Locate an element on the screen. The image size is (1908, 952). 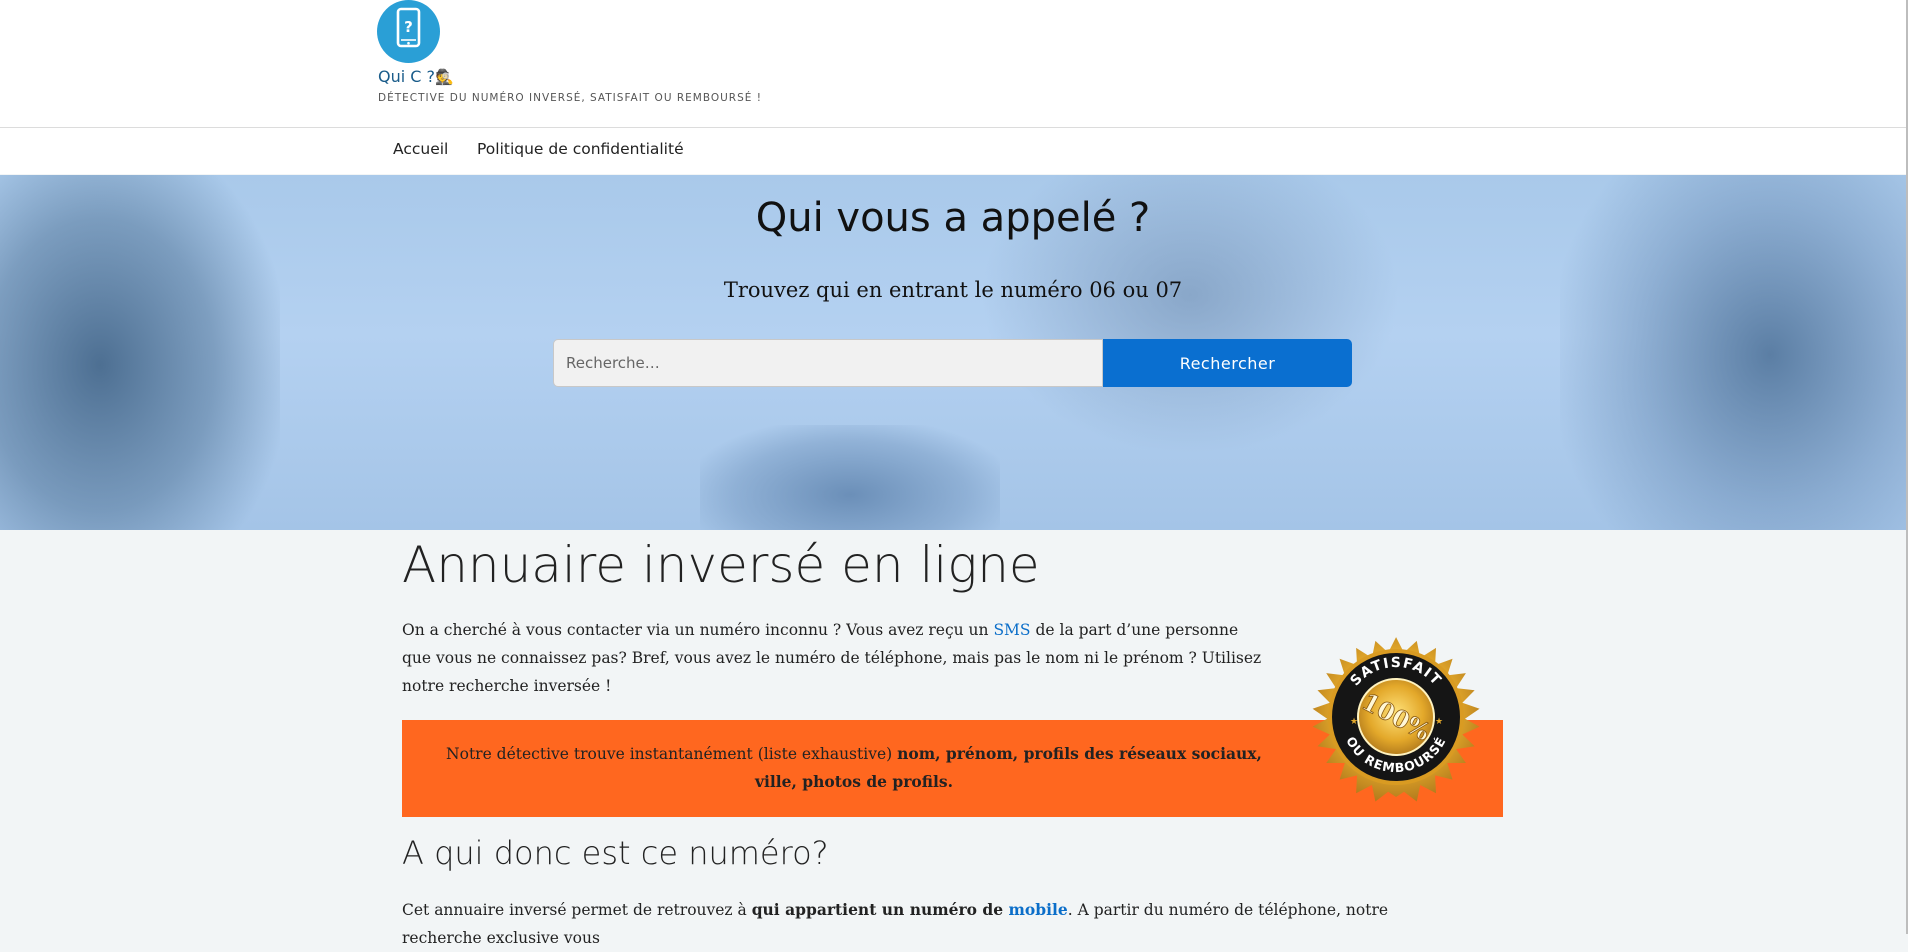
search-input is located at coordinates (828, 363).